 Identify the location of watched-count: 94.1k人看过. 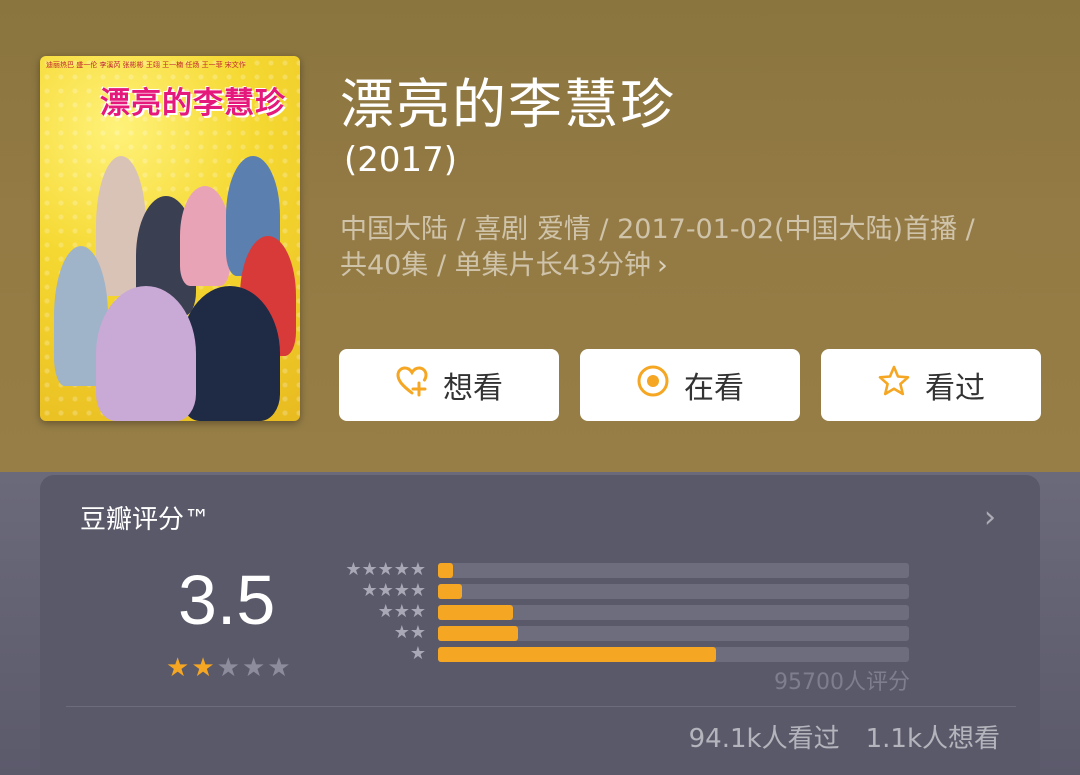
(764, 739).